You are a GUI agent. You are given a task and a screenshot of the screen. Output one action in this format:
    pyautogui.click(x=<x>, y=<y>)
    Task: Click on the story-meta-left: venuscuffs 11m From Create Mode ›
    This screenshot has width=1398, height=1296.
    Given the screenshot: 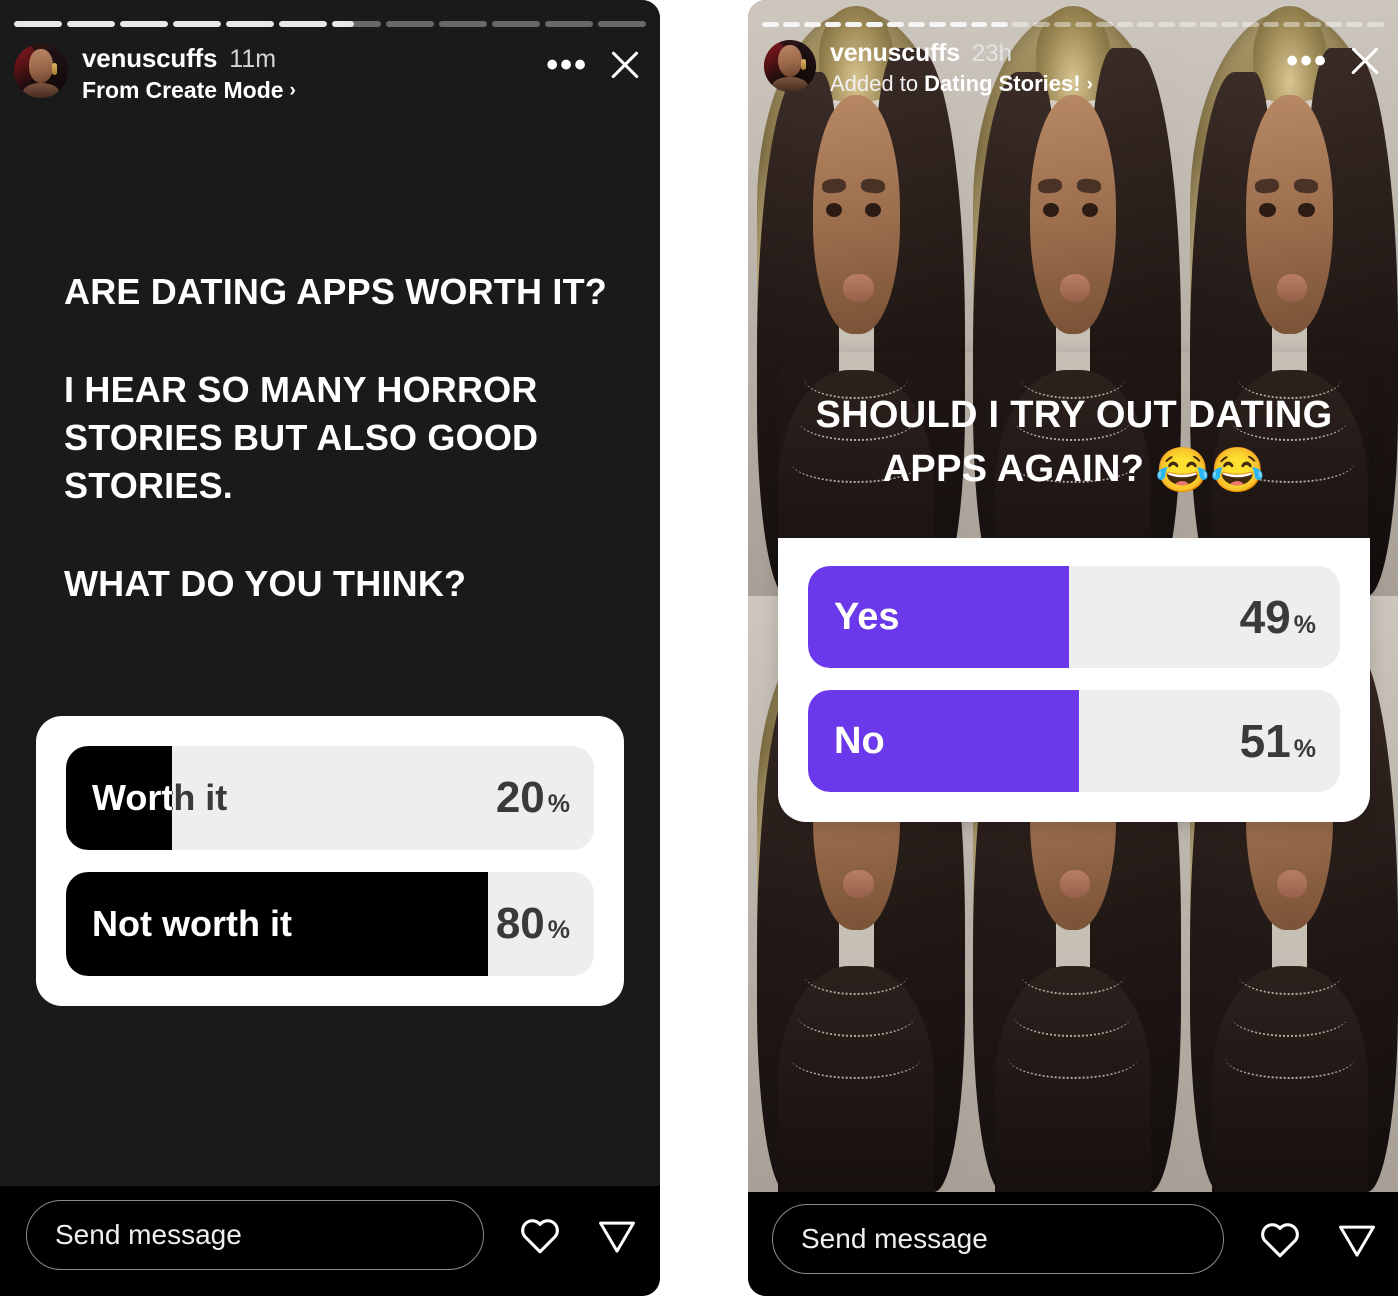 What is the action you would take?
    pyautogui.click(x=309, y=73)
    